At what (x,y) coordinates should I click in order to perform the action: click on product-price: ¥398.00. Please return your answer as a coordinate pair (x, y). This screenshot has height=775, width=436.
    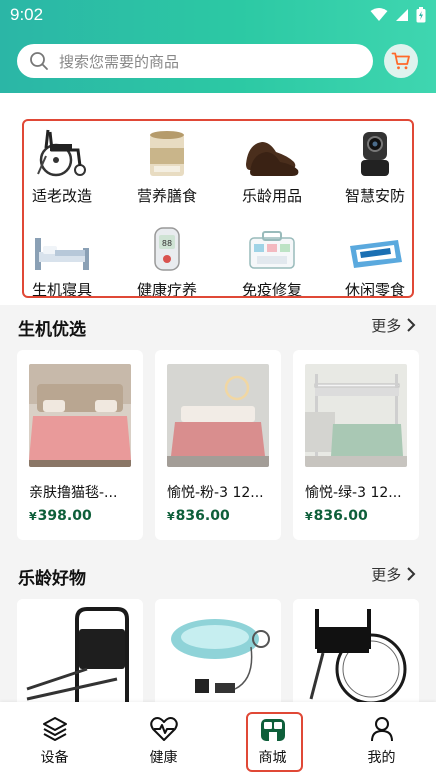
    Looking at the image, I should click on (60, 516).